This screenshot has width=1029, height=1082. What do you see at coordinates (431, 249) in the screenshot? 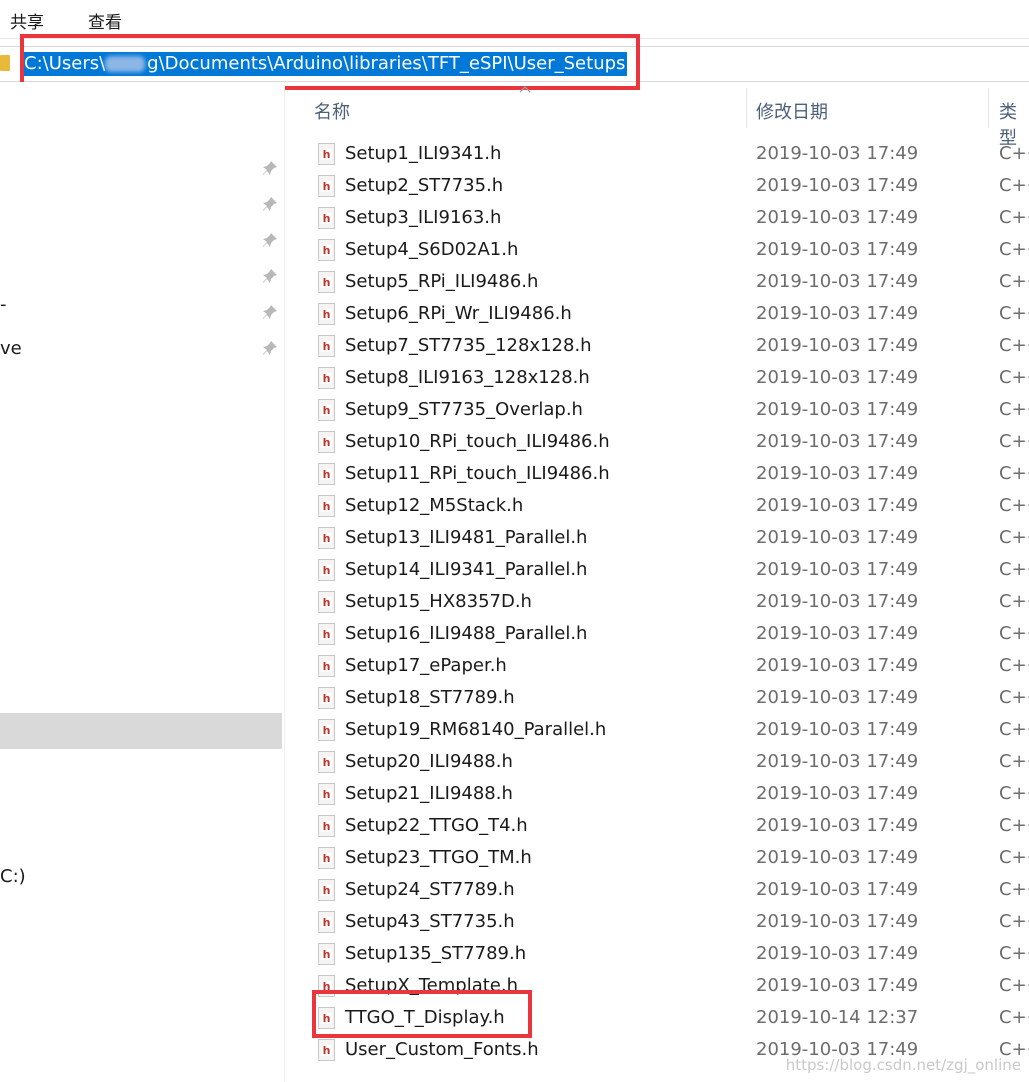
I see `file-name: Setup4_S6D02A1.h` at bounding box center [431, 249].